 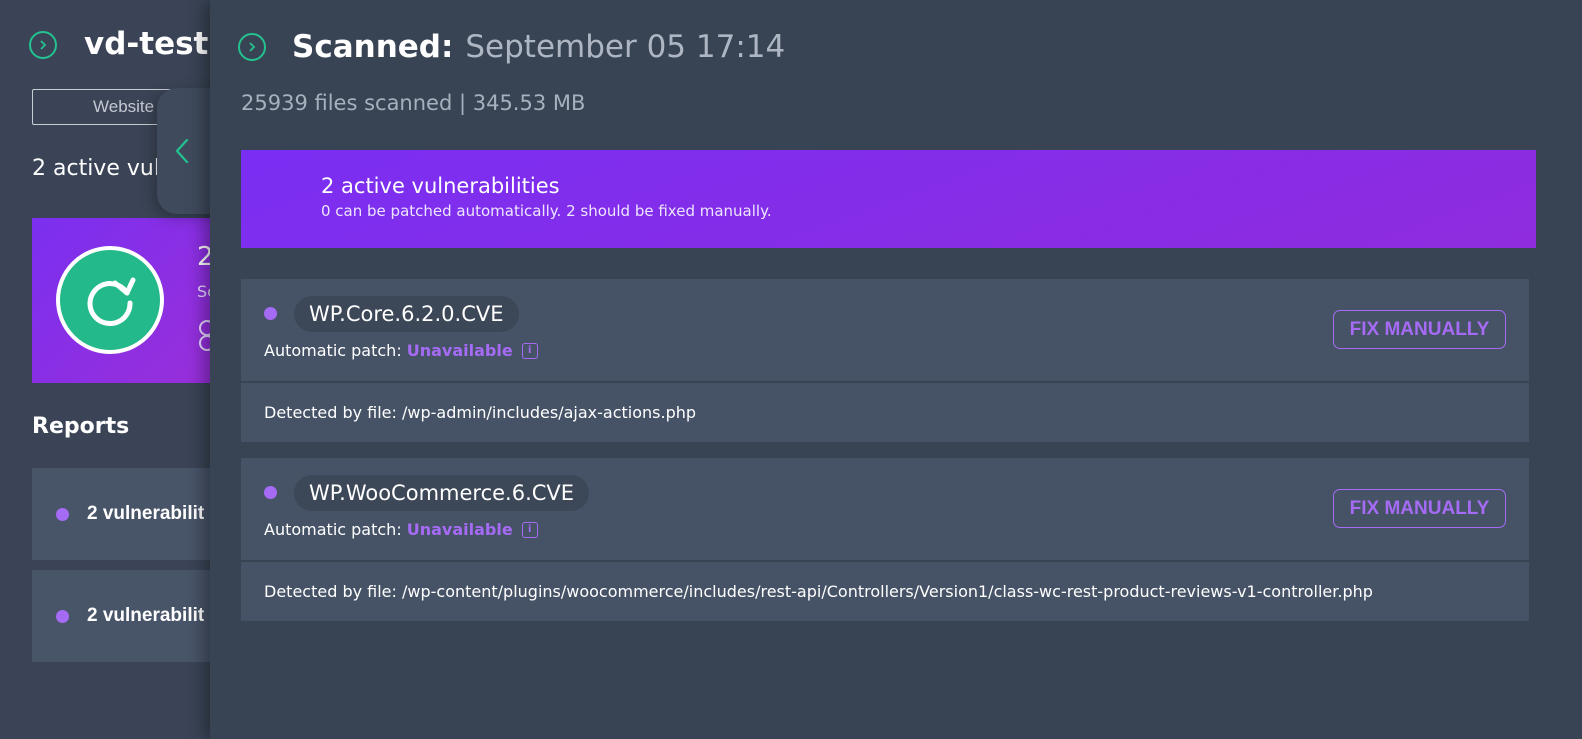 What do you see at coordinates (182, 151) in the screenshot?
I see `chevron-left-icon` at bounding box center [182, 151].